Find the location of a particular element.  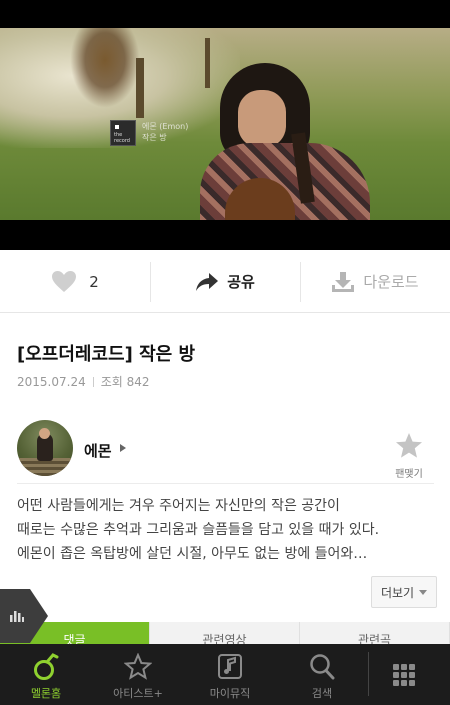

action-bar: 2 공유 다운로드 is located at coordinates (225, 281).